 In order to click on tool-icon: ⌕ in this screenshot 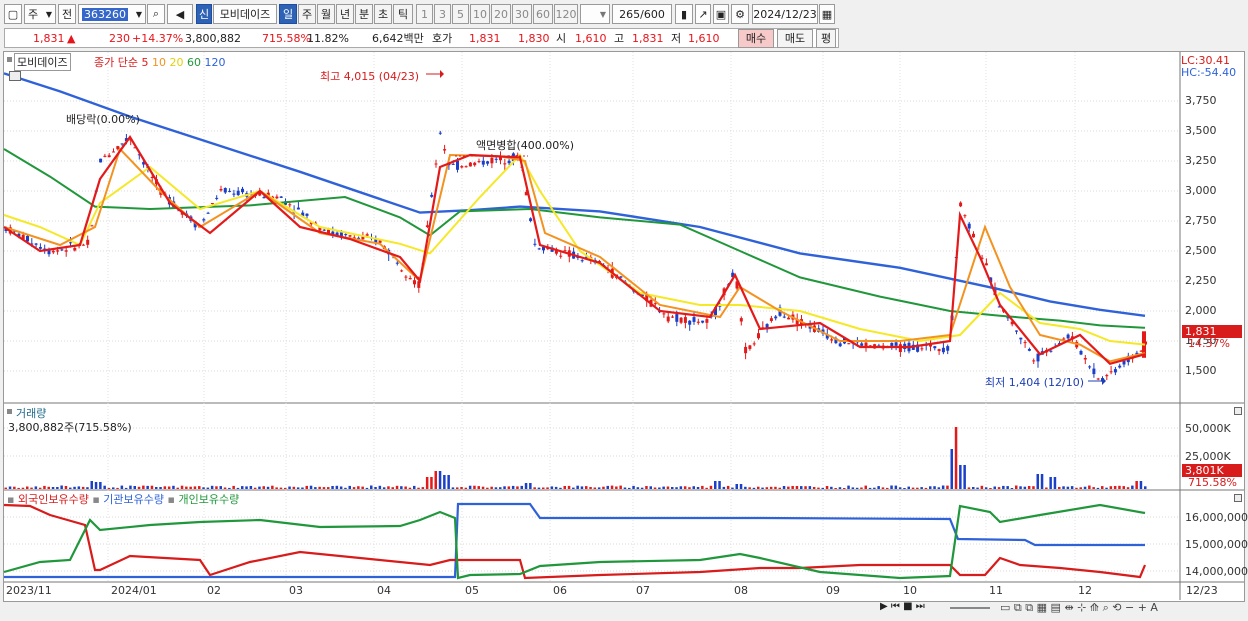, I will do `click(1106, 607)`.